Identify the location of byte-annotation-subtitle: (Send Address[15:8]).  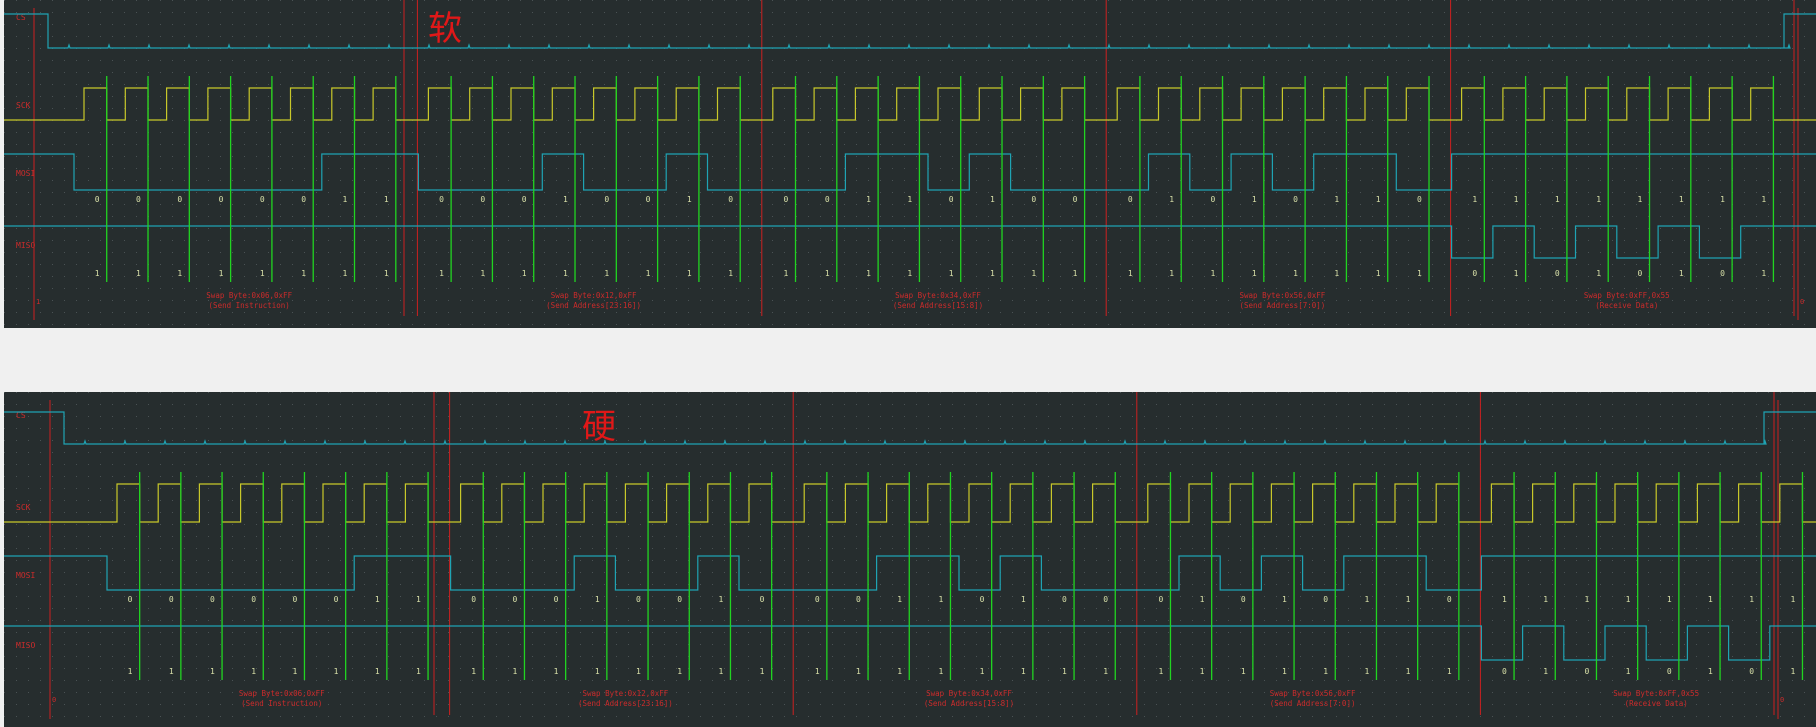
(938, 305).